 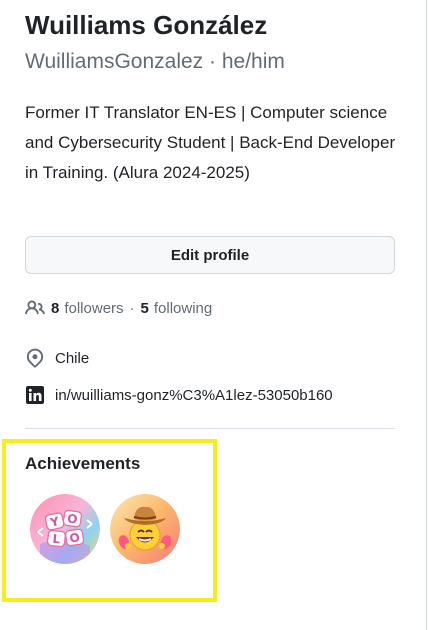 What do you see at coordinates (65, 529) in the screenshot?
I see `yolo-badge-icon: Y O L O` at bounding box center [65, 529].